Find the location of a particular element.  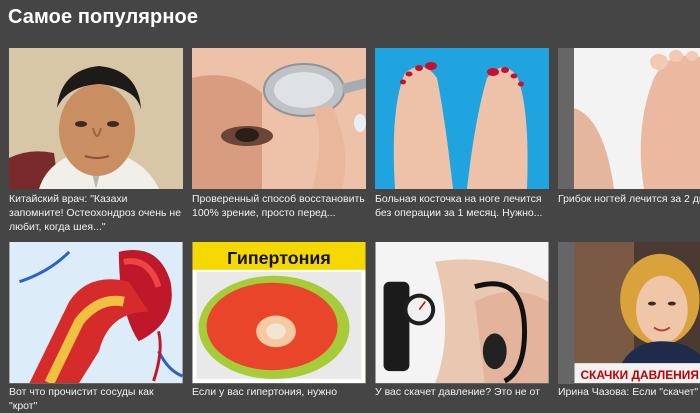

article-thumbnail-spoon-eye is located at coordinates (279, 118).